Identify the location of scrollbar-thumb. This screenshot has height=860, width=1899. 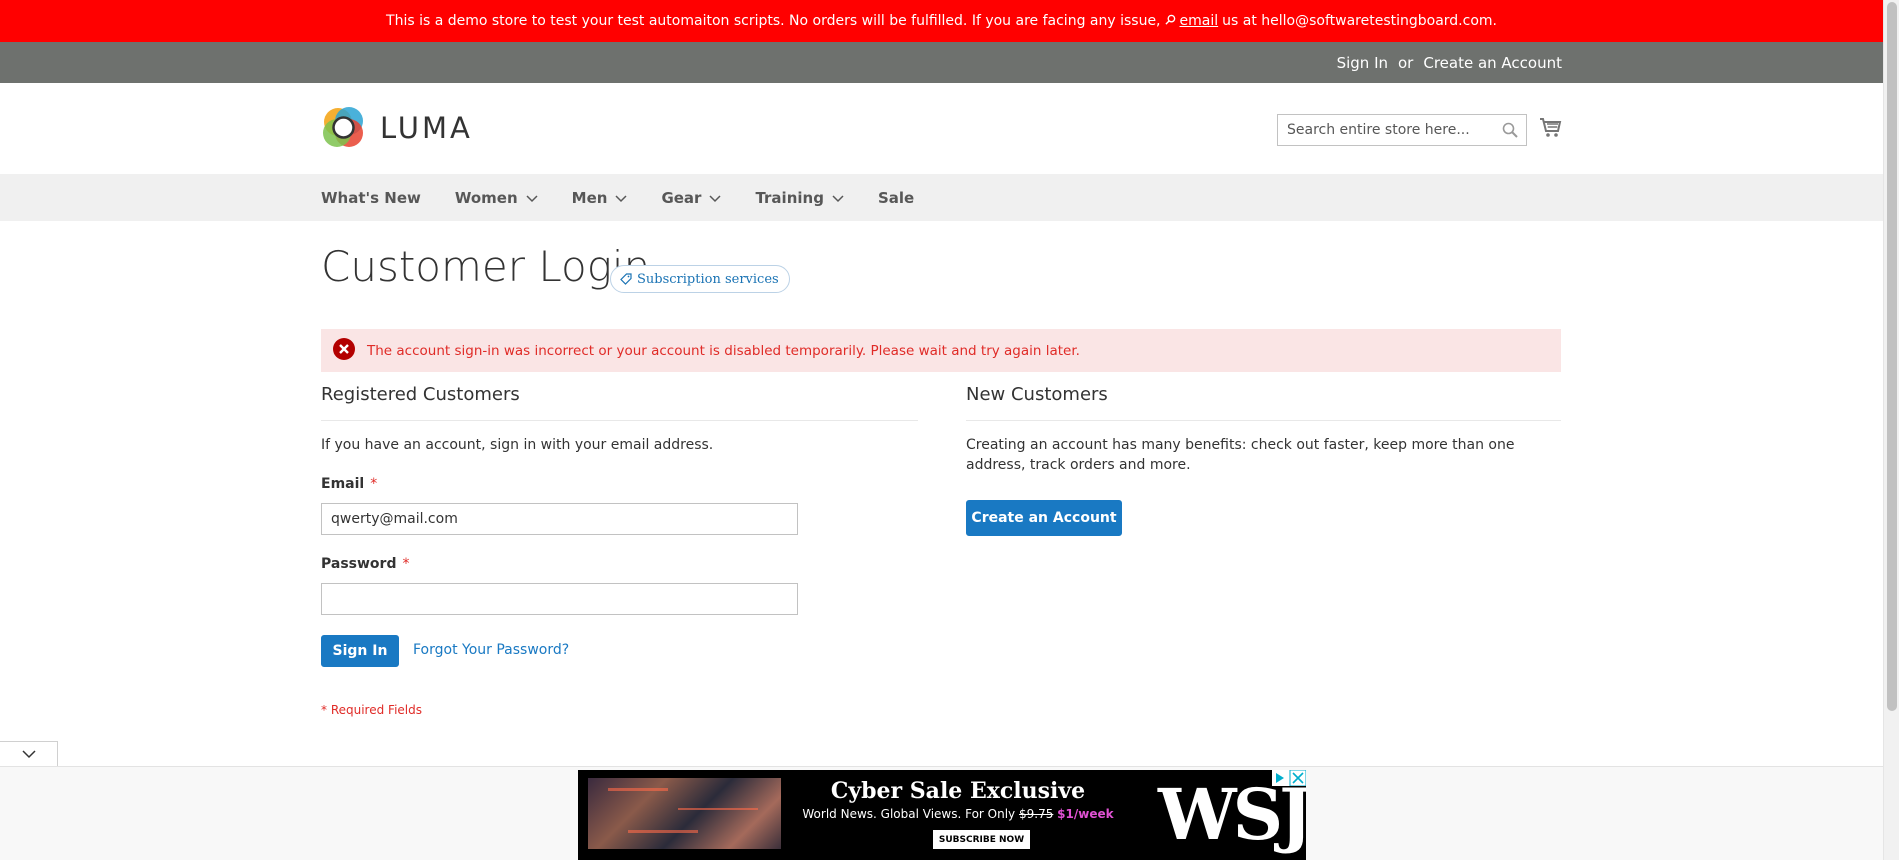
(1892, 356).